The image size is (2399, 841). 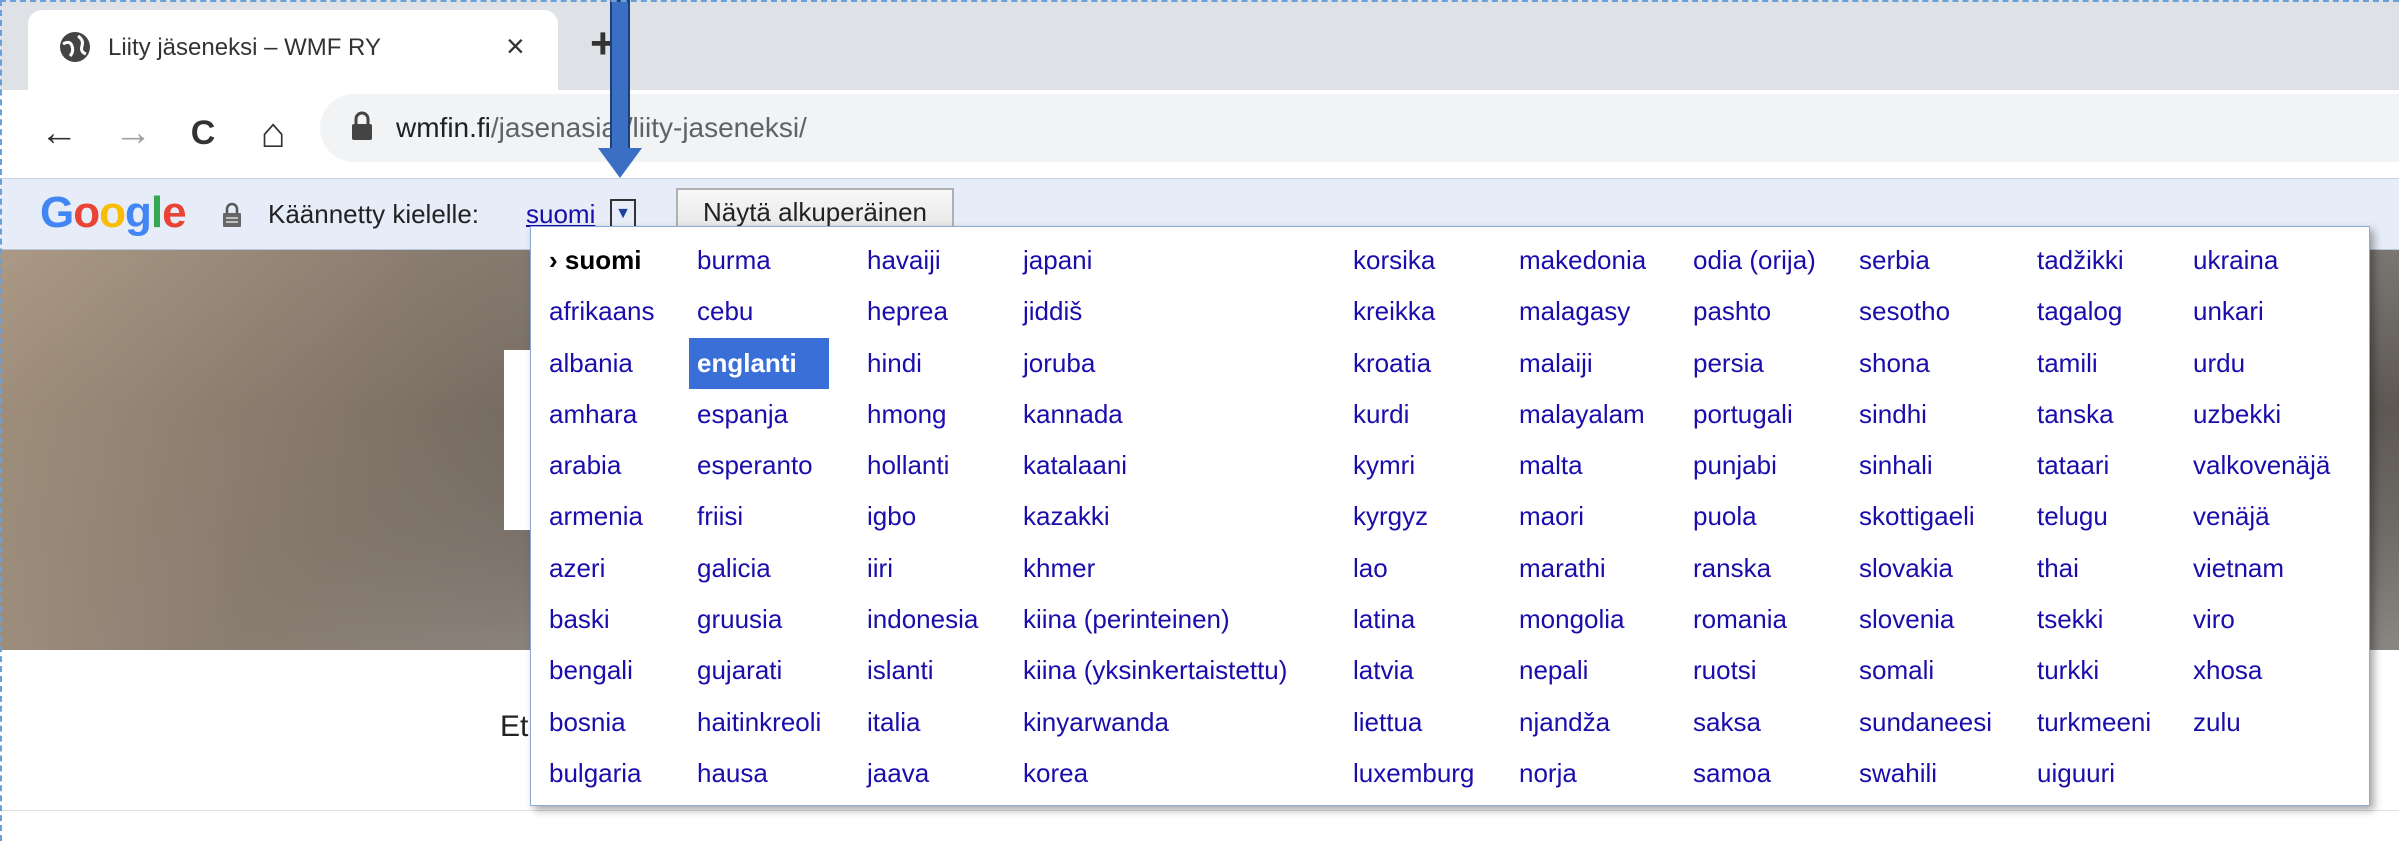 I want to click on language-option: englanti, so click(x=759, y=363).